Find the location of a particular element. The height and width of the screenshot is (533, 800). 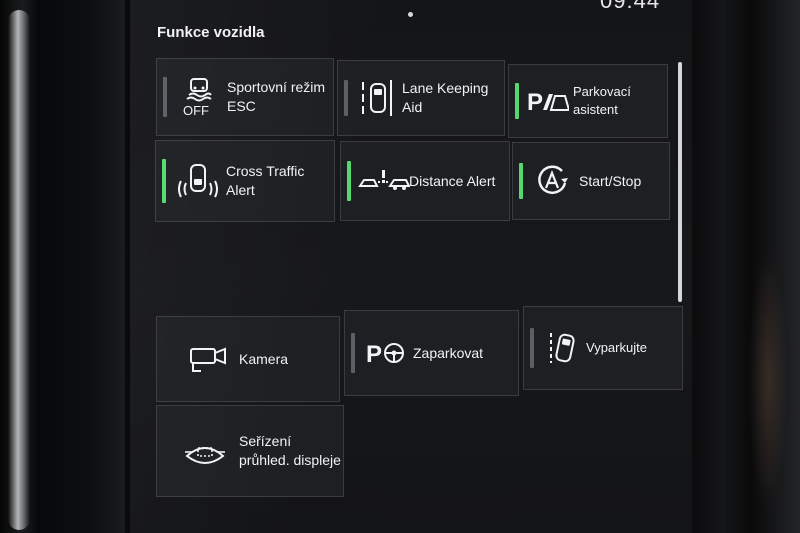

distance-alert-icon is located at coordinates (384, 181).